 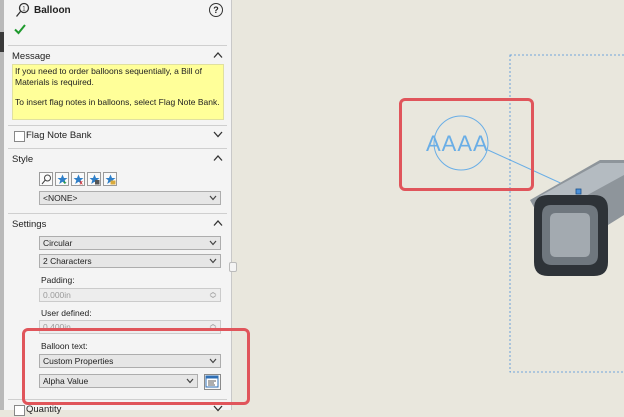 I want to click on balloon-size-dropdown: 2 Characters, so click(x=130, y=261).